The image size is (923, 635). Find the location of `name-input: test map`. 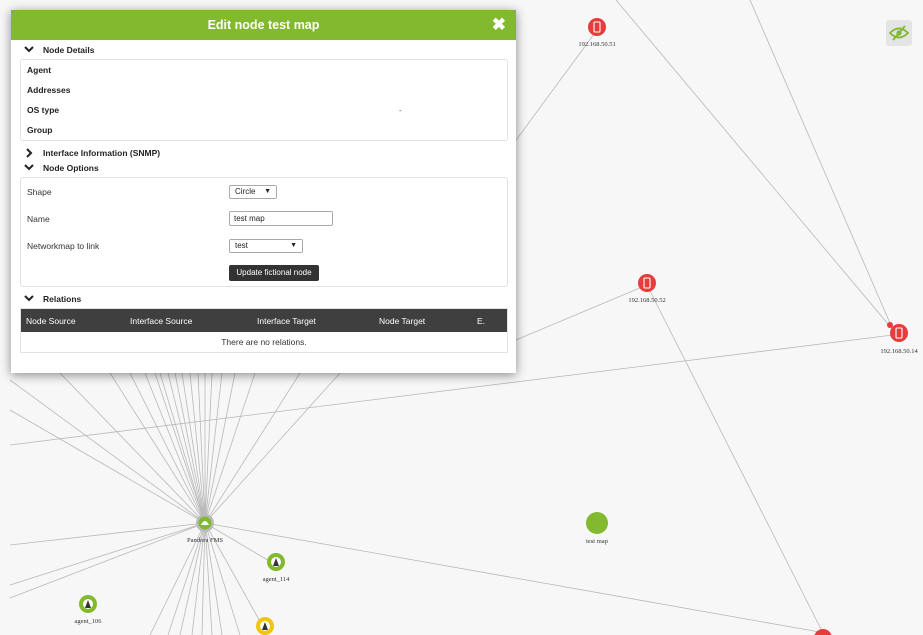

name-input: test map is located at coordinates (281, 218).